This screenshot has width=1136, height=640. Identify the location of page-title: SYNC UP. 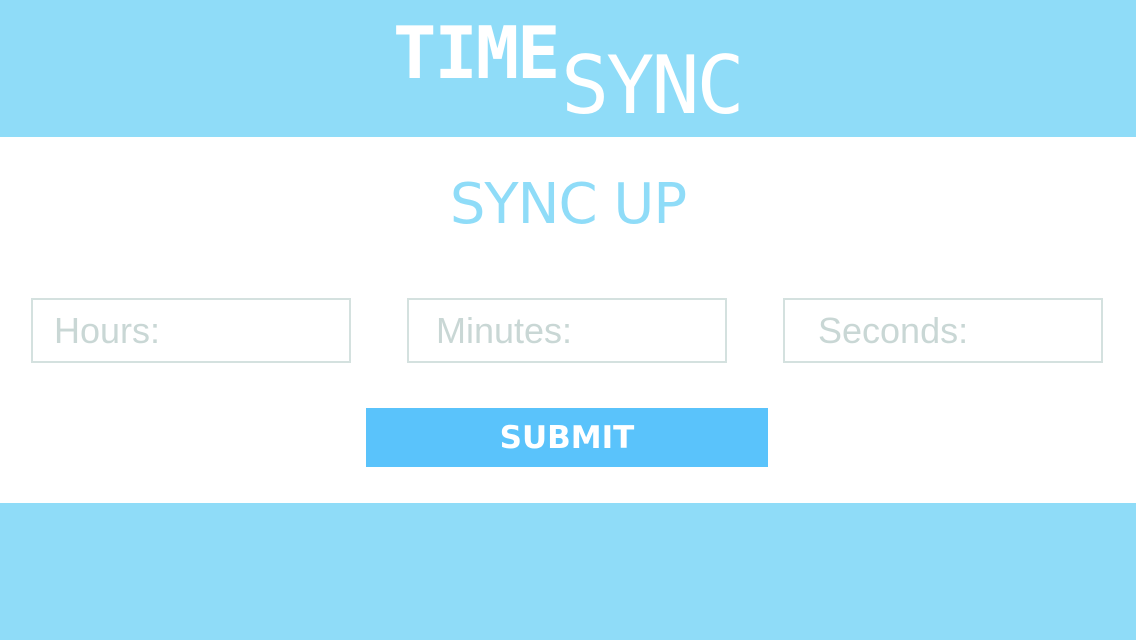
(568, 204).